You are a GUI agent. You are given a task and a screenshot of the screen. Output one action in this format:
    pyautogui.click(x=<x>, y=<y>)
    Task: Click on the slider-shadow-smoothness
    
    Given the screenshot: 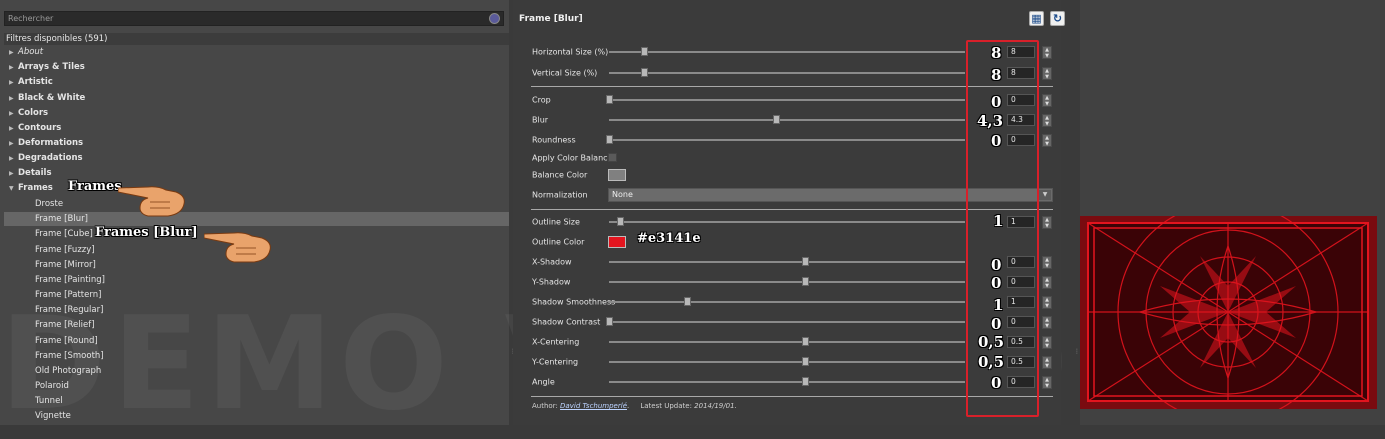 What is the action you would take?
    pyautogui.click(x=787, y=301)
    